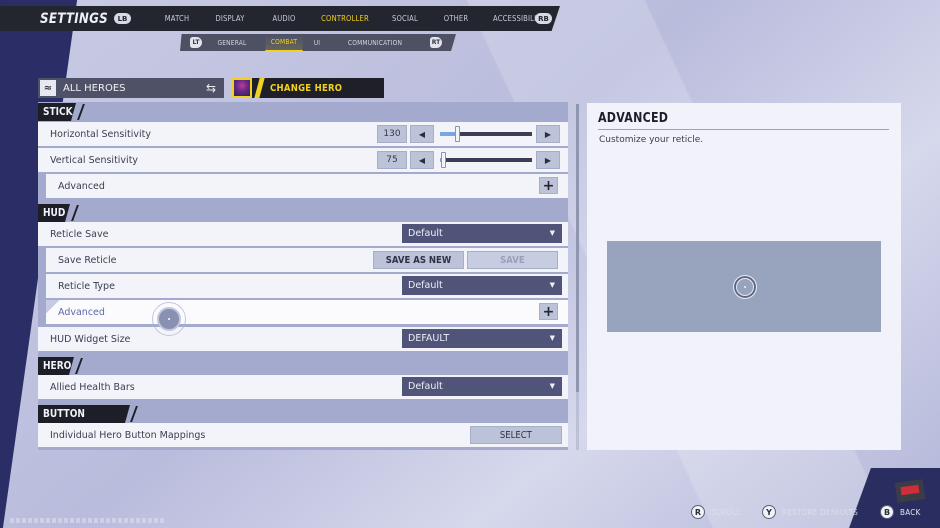 This screenshot has height=528, width=940. Describe the element at coordinates (422, 160) in the screenshot. I see `vertical-decrease-button: ◀` at that location.